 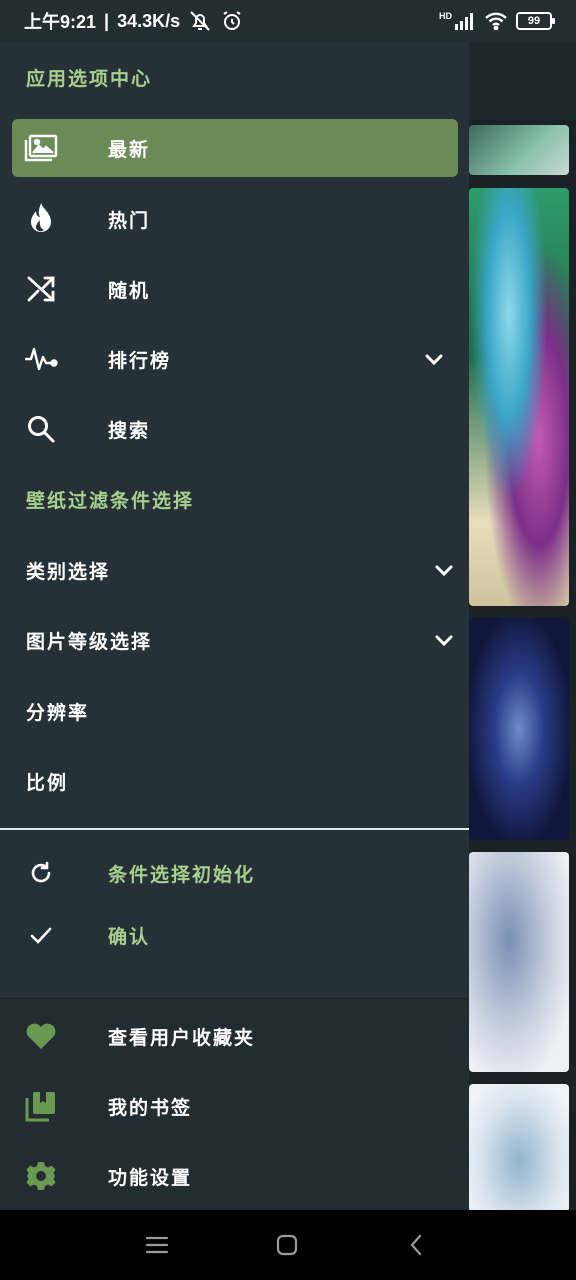 What do you see at coordinates (241, 640) in the screenshot?
I see `filter-purity: 图片等级选择` at bounding box center [241, 640].